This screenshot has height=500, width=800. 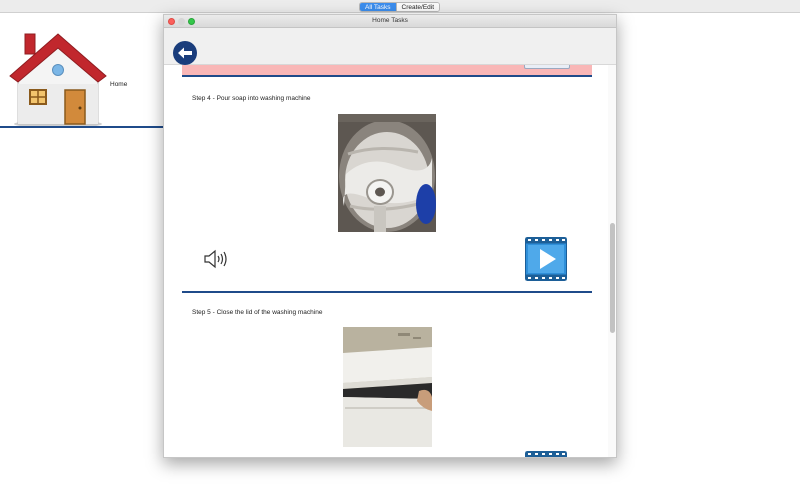 I want to click on back-arrow-icon, so click(x=185, y=53).